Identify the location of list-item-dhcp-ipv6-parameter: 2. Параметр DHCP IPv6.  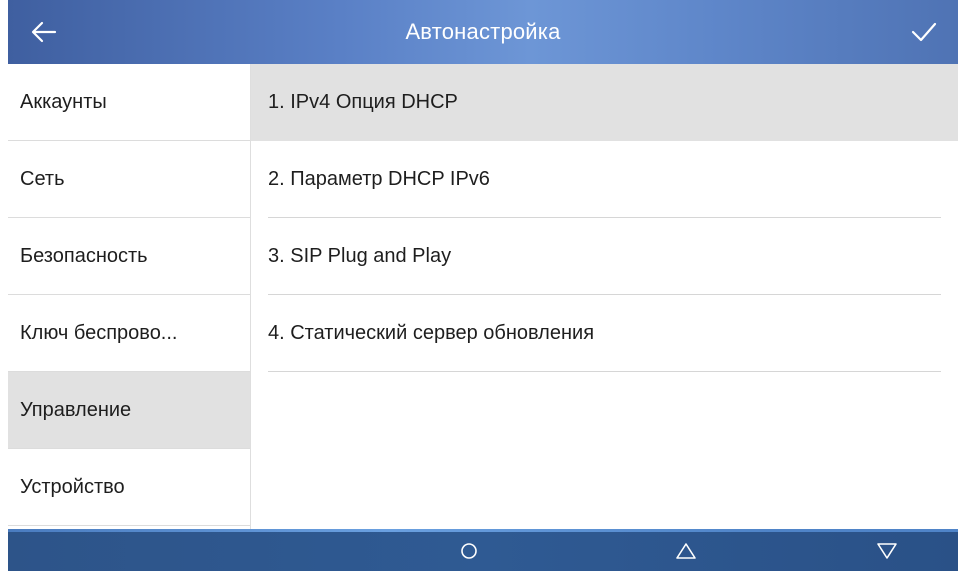
(604, 179).